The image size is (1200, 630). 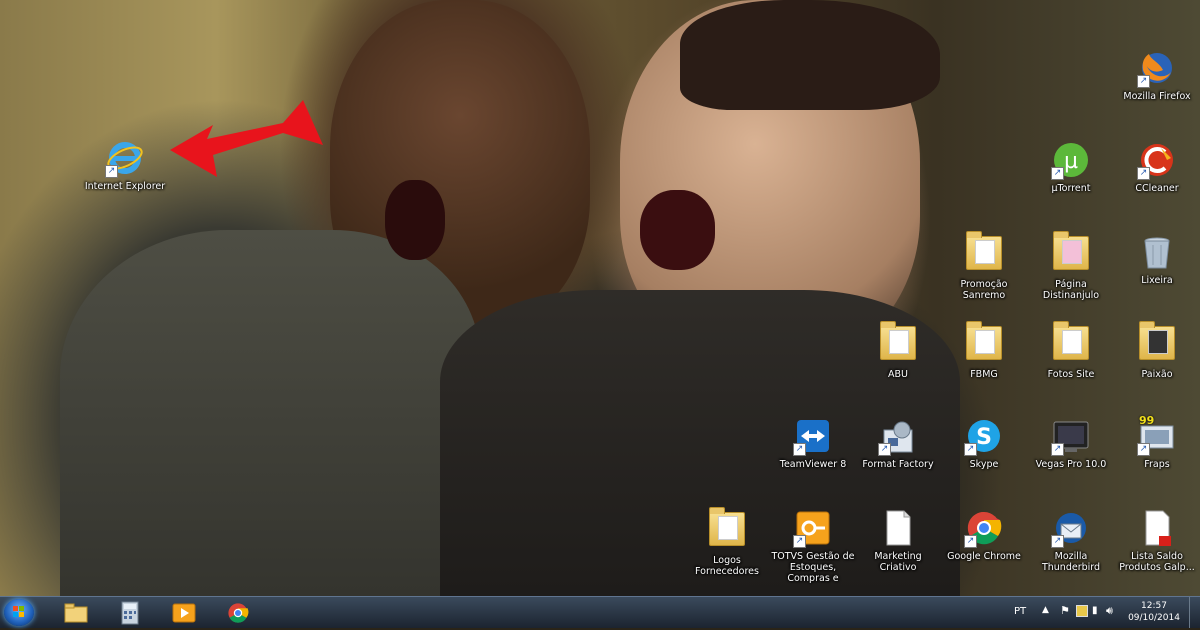 What do you see at coordinates (1071, 528) in the screenshot?
I see `thunderbird-icon: ↗` at bounding box center [1071, 528].